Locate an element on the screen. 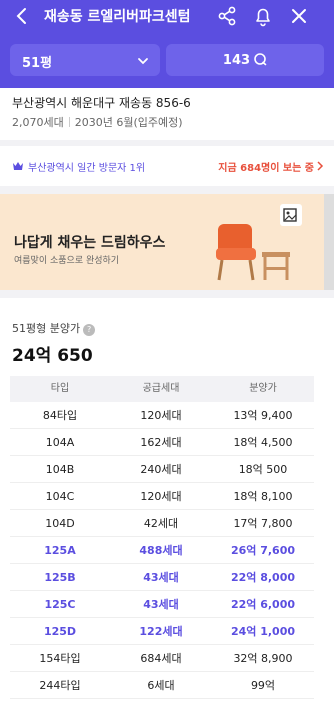 This screenshot has height=720, width=334. now-viewing-text: 지금 684명이 보는 중 is located at coordinates (266, 168).